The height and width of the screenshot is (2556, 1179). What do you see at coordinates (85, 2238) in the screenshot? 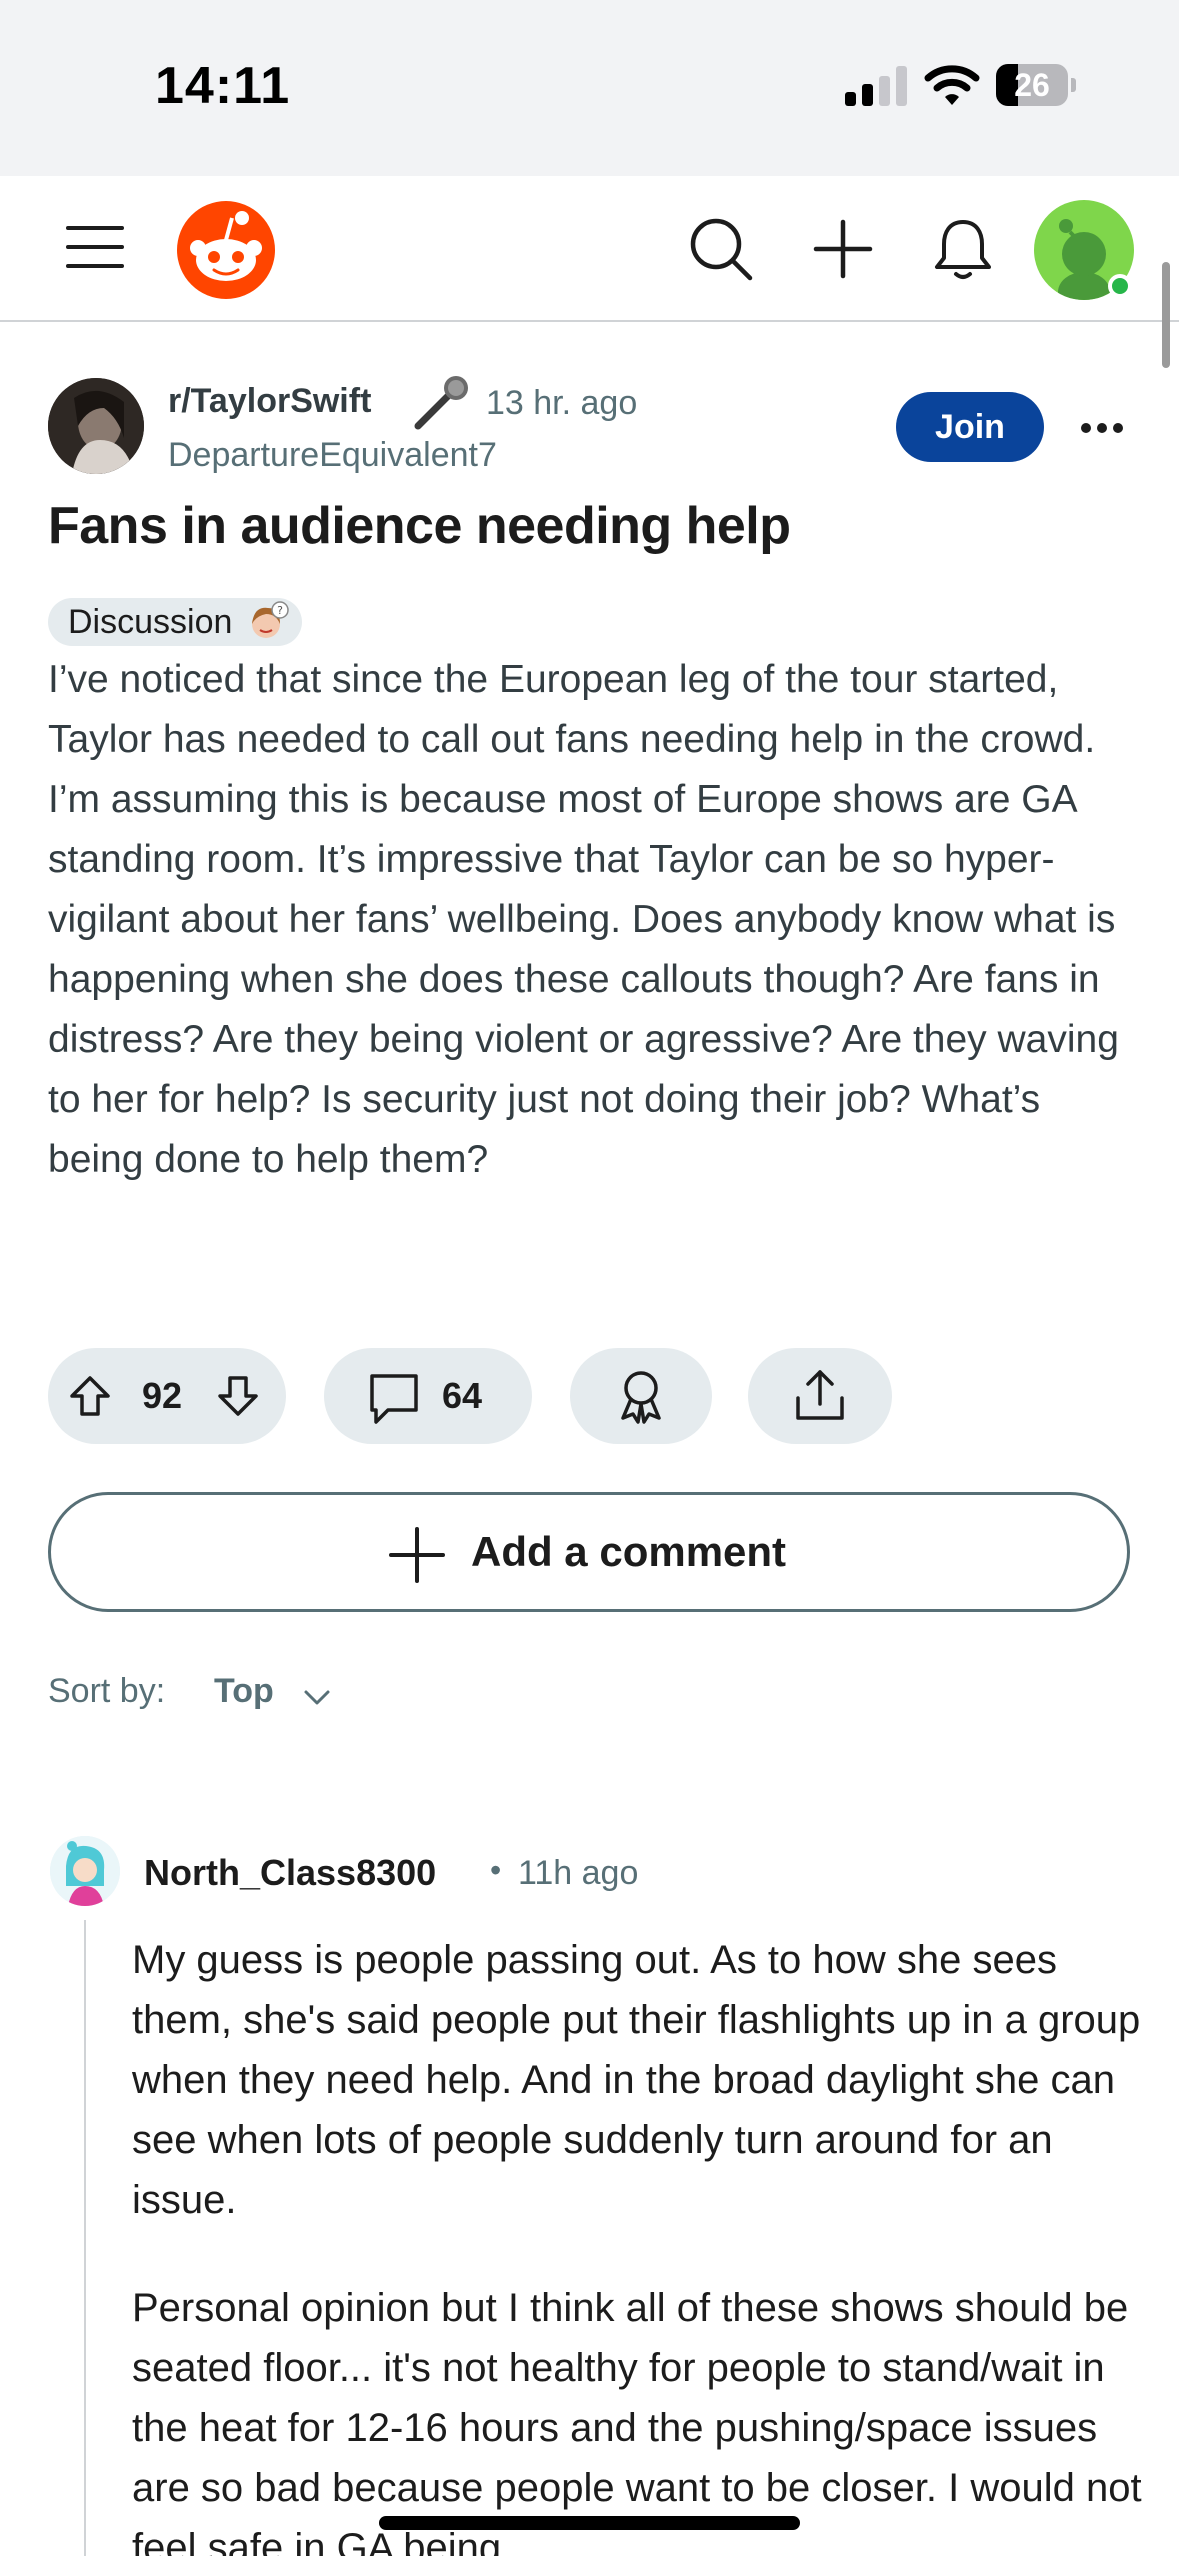
I see `comment-thread-line` at bounding box center [85, 2238].